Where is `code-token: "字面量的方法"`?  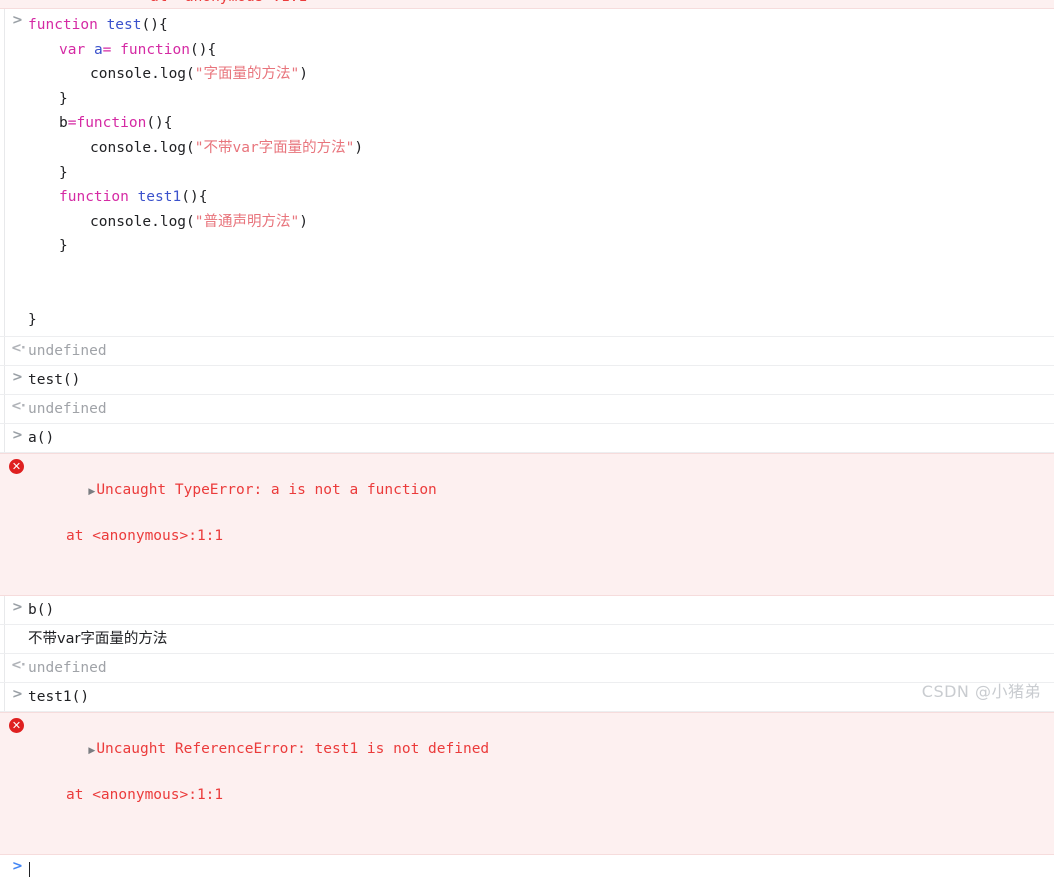
code-token: "字面量的方法" is located at coordinates (247, 74).